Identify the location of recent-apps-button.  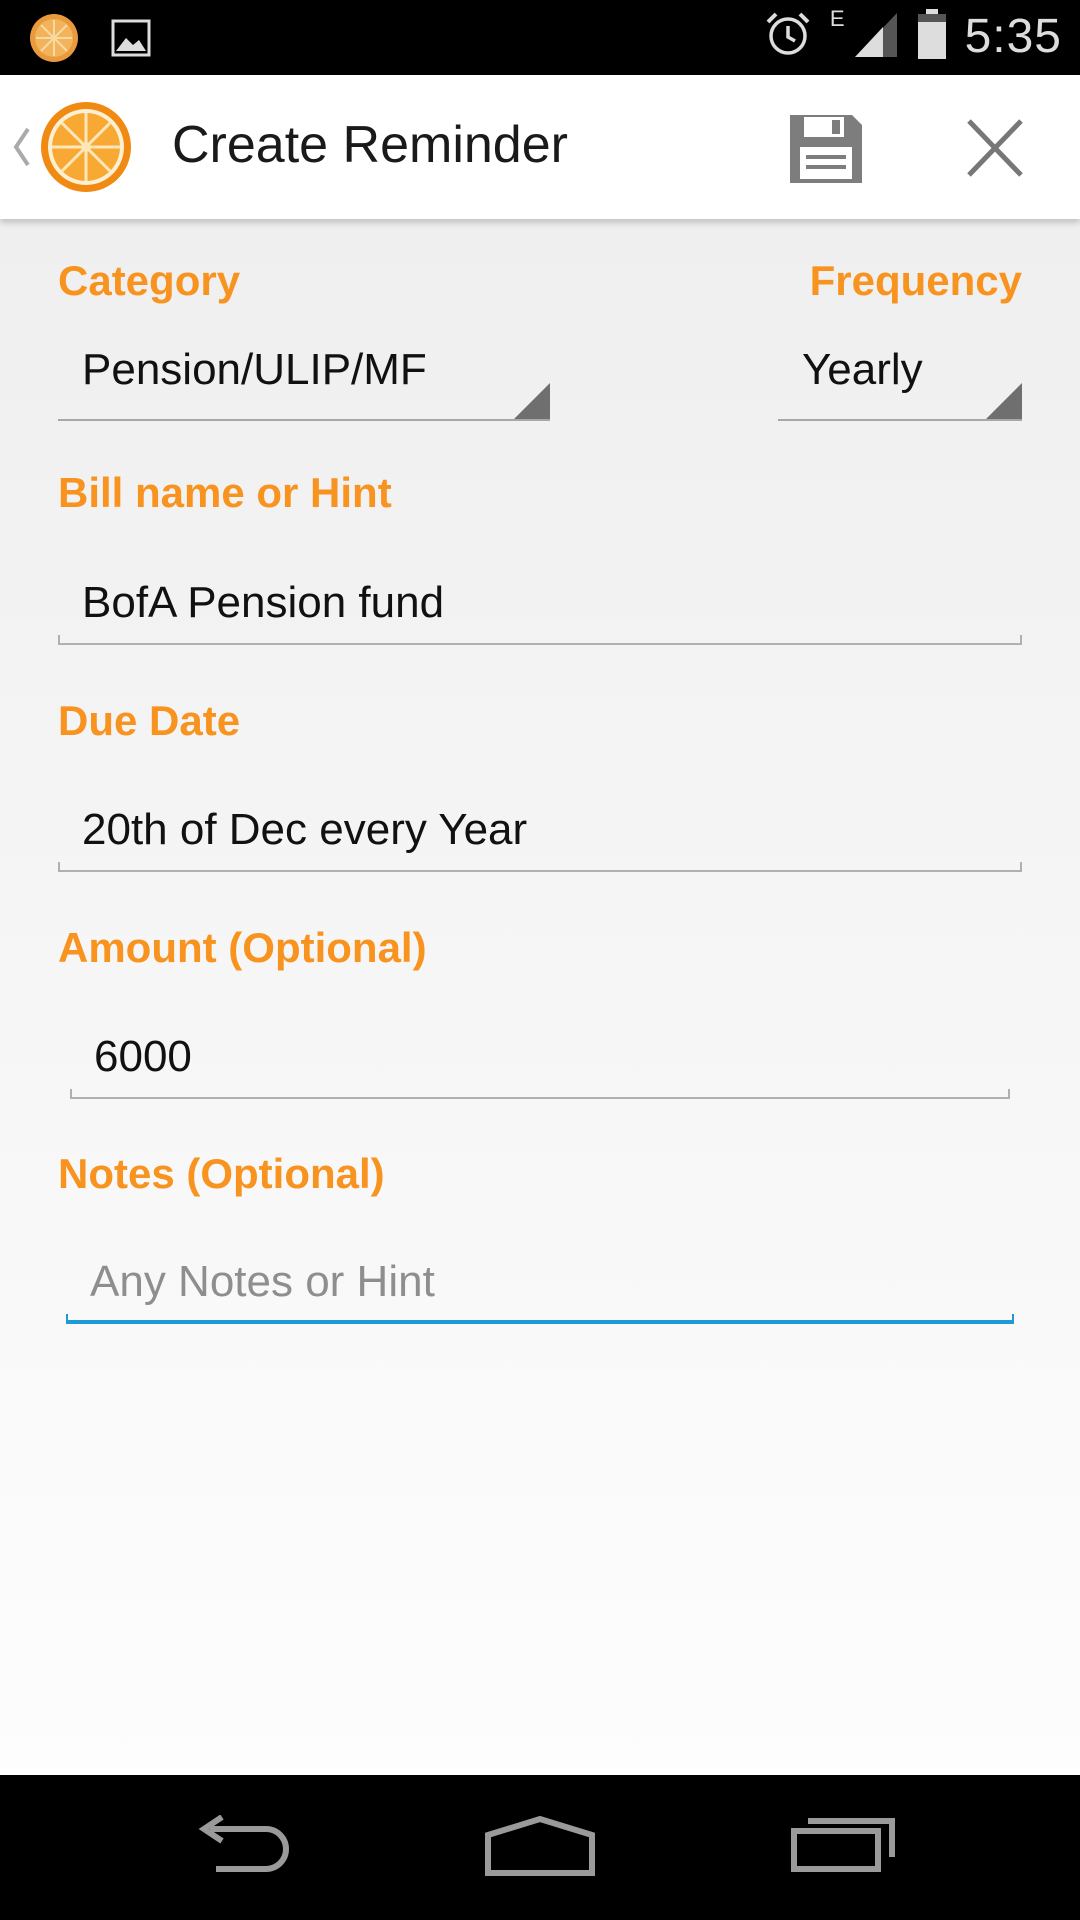
(844, 1846).